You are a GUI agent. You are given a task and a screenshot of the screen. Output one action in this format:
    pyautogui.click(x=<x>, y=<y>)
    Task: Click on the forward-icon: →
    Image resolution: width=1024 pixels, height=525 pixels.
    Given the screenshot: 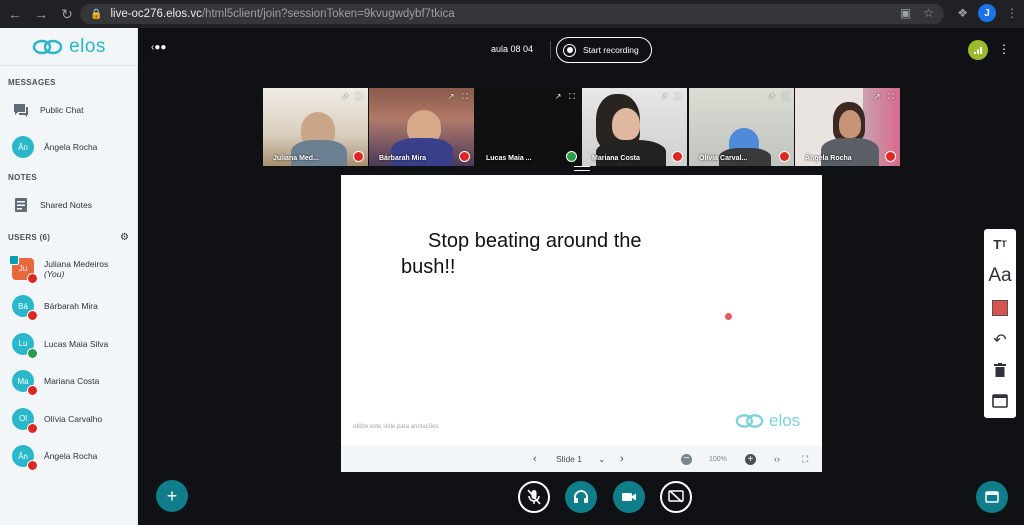 What is the action you would take?
    pyautogui.click(x=41, y=14)
    